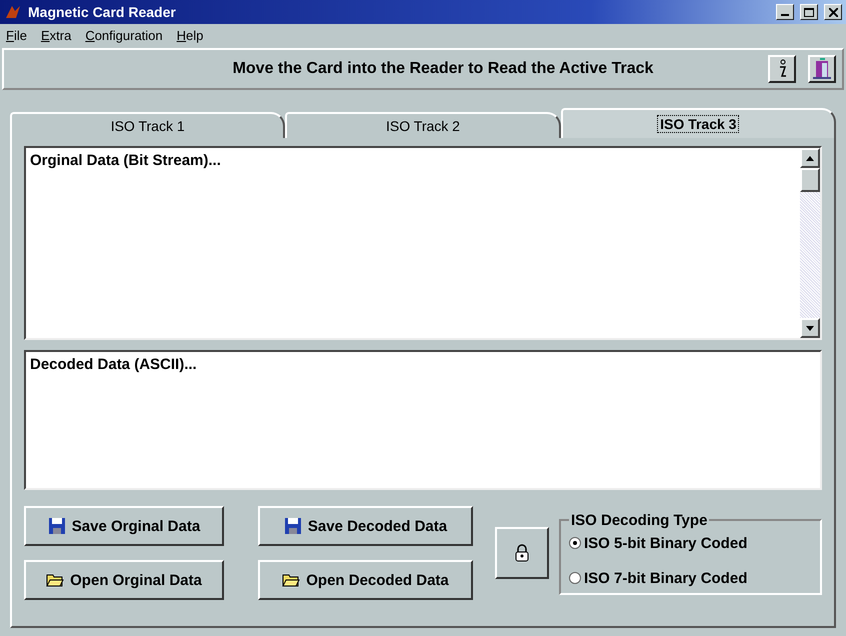  Describe the element at coordinates (13, 12) in the screenshot. I see `app-logo-icon` at that location.